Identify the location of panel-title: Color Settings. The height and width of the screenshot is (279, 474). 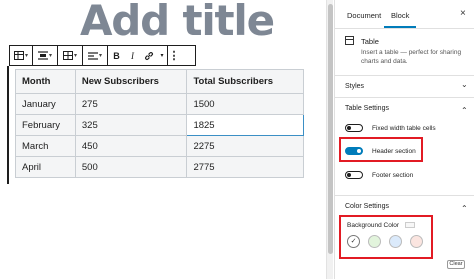
(367, 206).